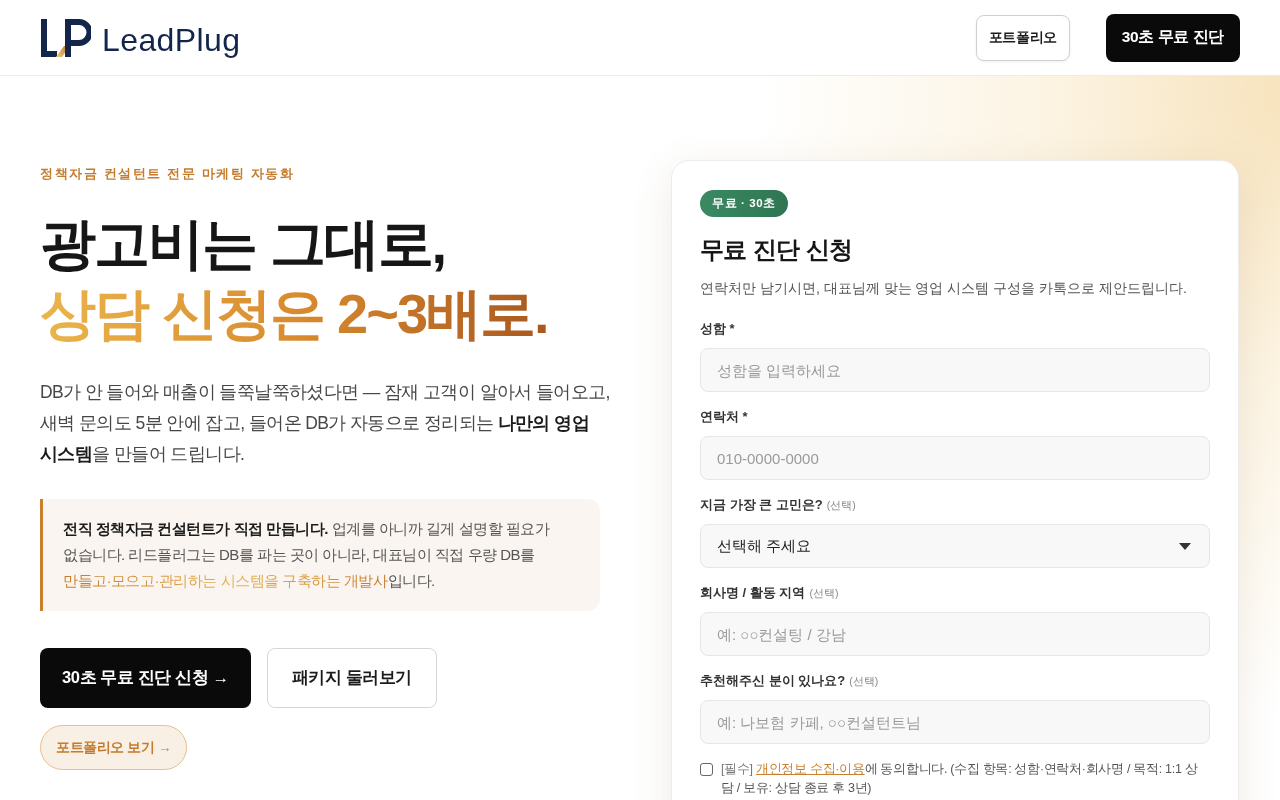 This screenshot has height=800, width=1280. What do you see at coordinates (944, 288) in the screenshot?
I see `form-subtitle: 연락처만 남기시면, 대표님께 맞는 영업 시스템 구성을 카톡으로 제안드립니다.` at bounding box center [944, 288].